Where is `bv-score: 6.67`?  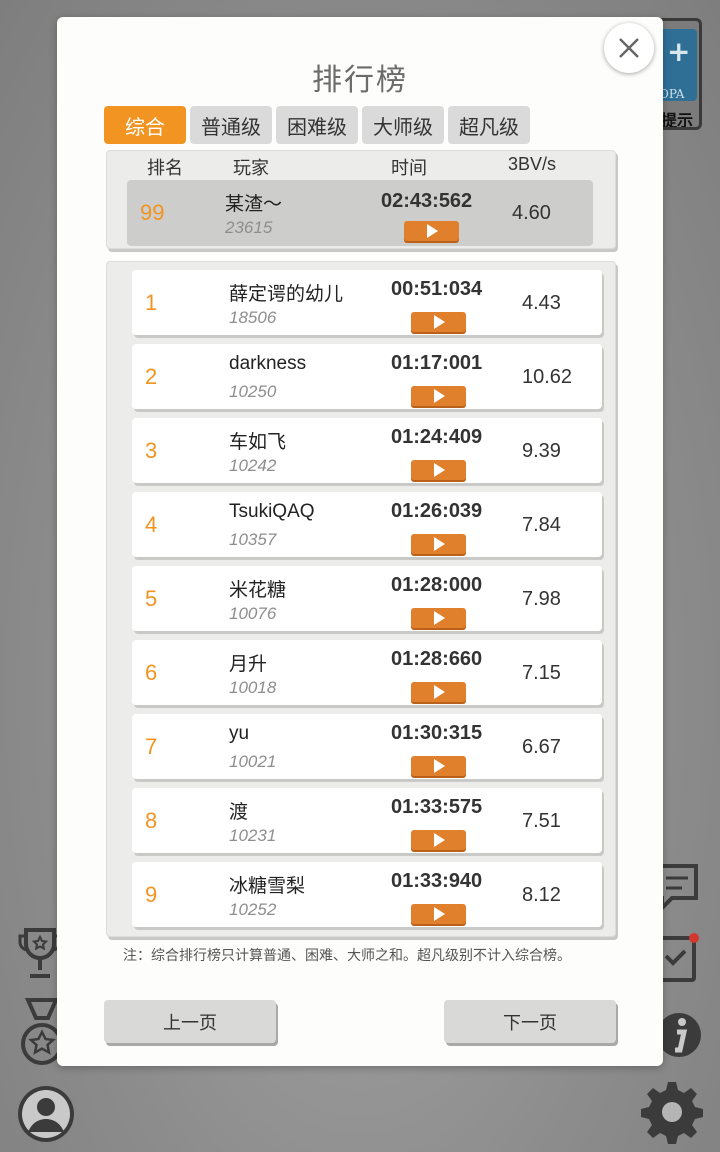
bv-score: 6.67 is located at coordinates (541, 747).